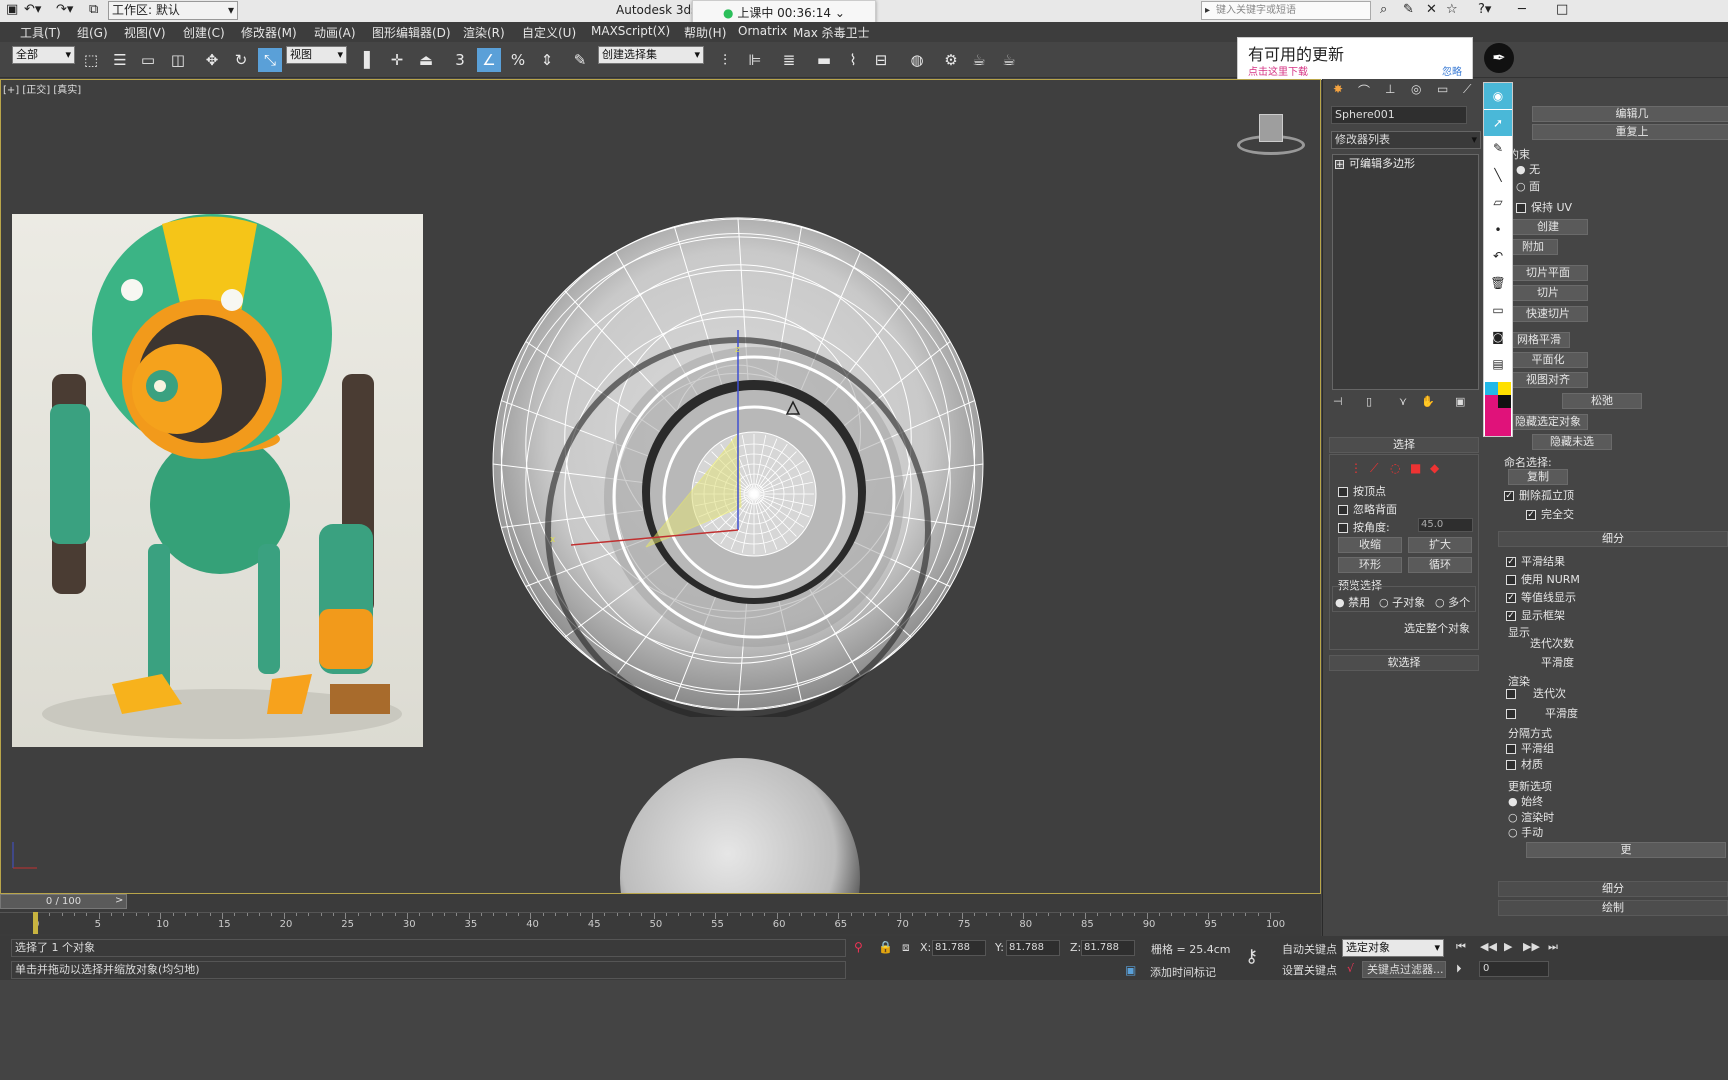 This screenshot has width=1728, height=1080. I want to click on update-button: 更, so click(1626, 850).